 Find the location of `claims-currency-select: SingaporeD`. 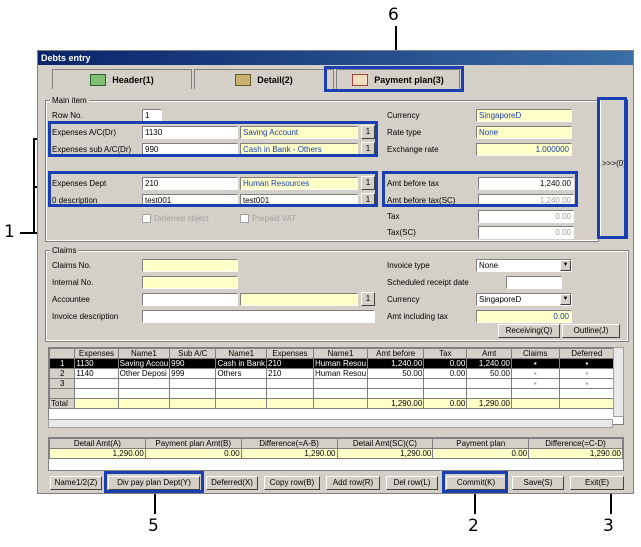

claims-currency-select: SingaporeD is located at coordinates (524, 299).